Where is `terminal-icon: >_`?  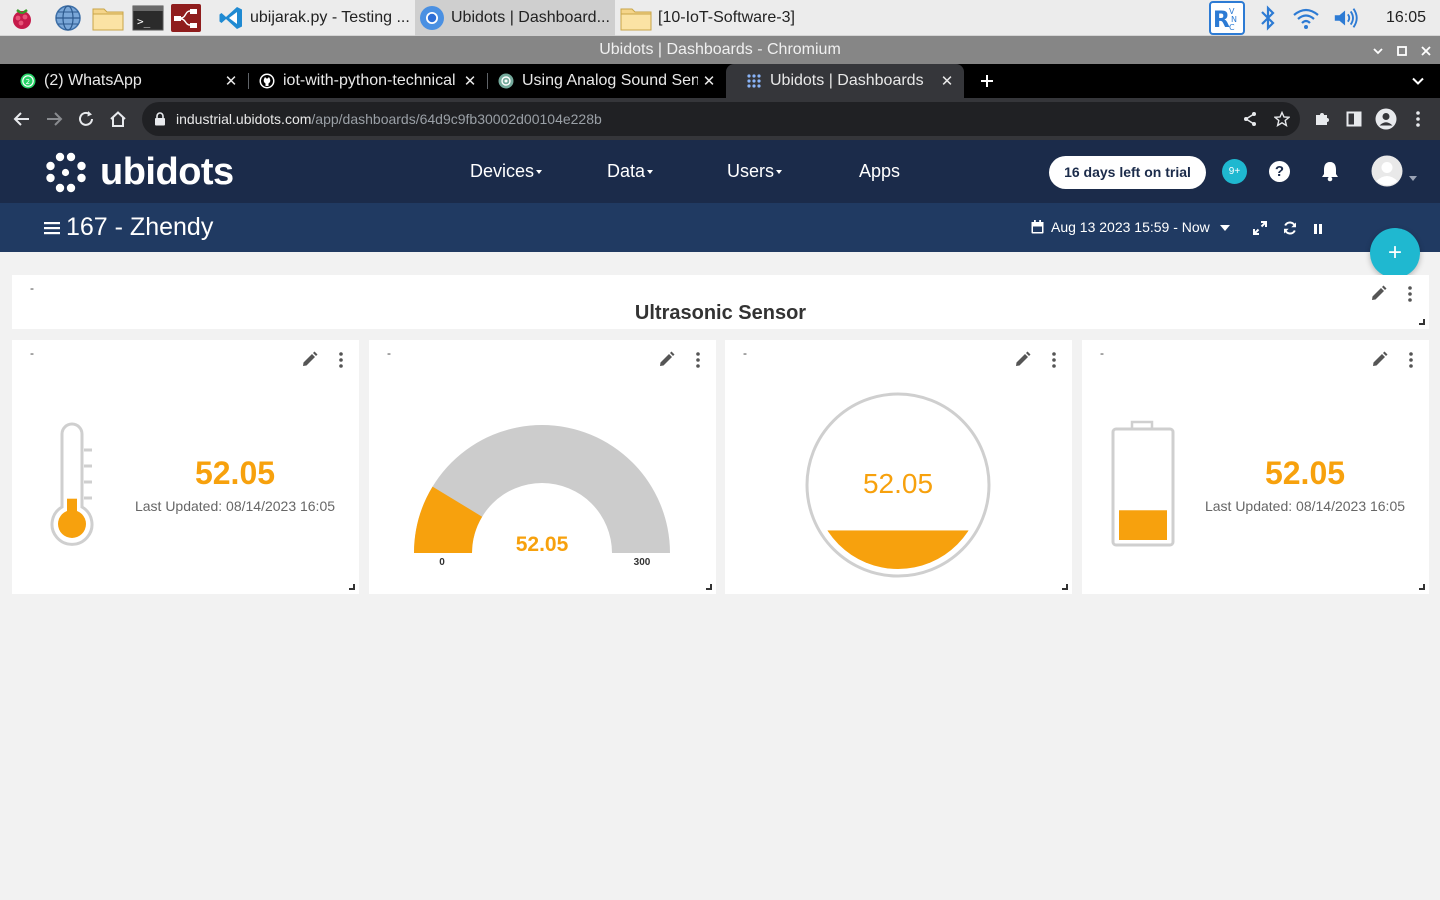
terminal-icon: >_ is located at coordinates (148, 18).